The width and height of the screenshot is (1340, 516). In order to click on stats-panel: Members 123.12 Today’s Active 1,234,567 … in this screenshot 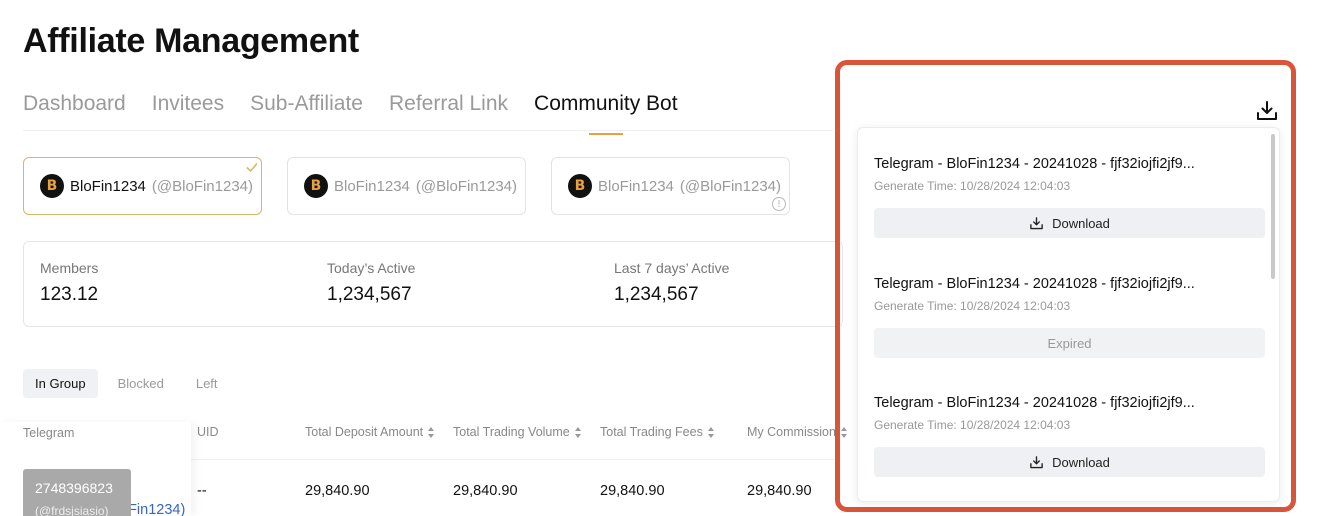, I will do `click(433, 284)`.